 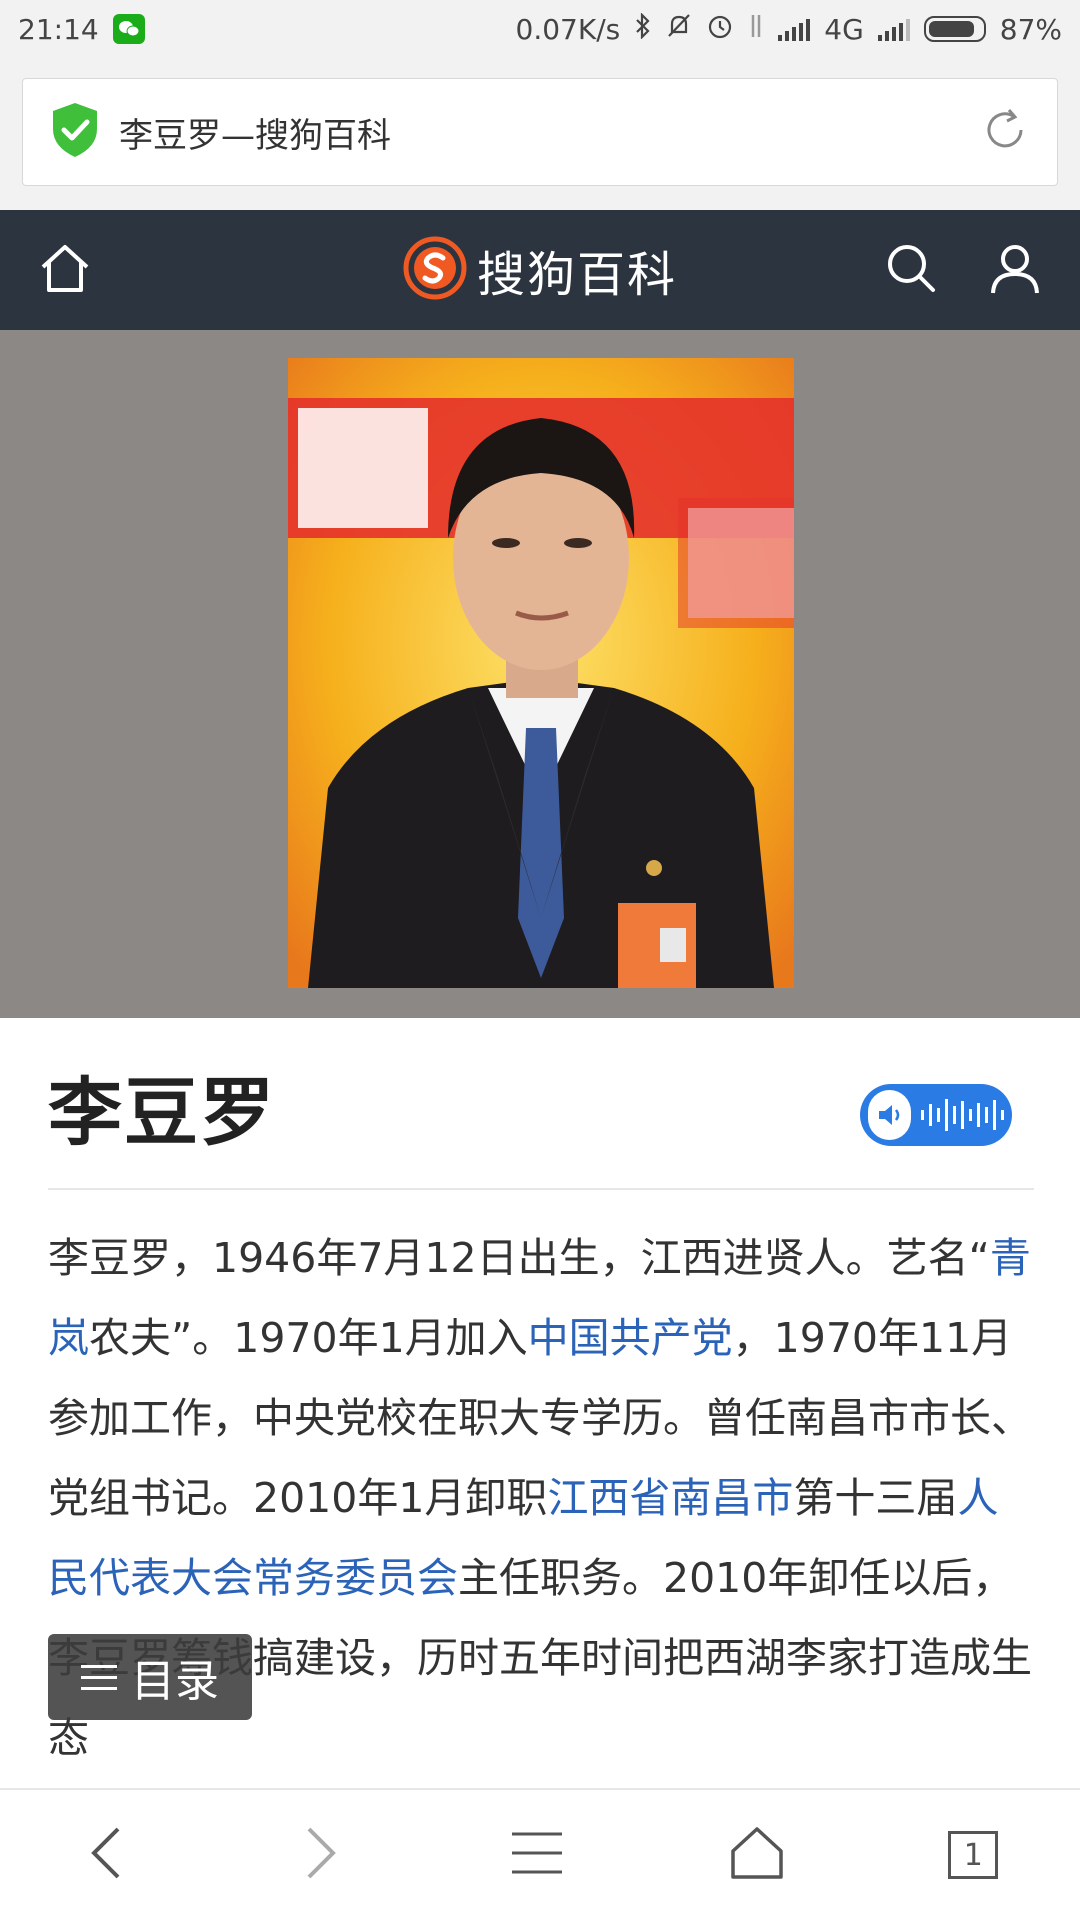 What do you see at coordinates (889, 1115) in the screenshot?
I see `speaker-icon` at bounding box center [889, 1115].